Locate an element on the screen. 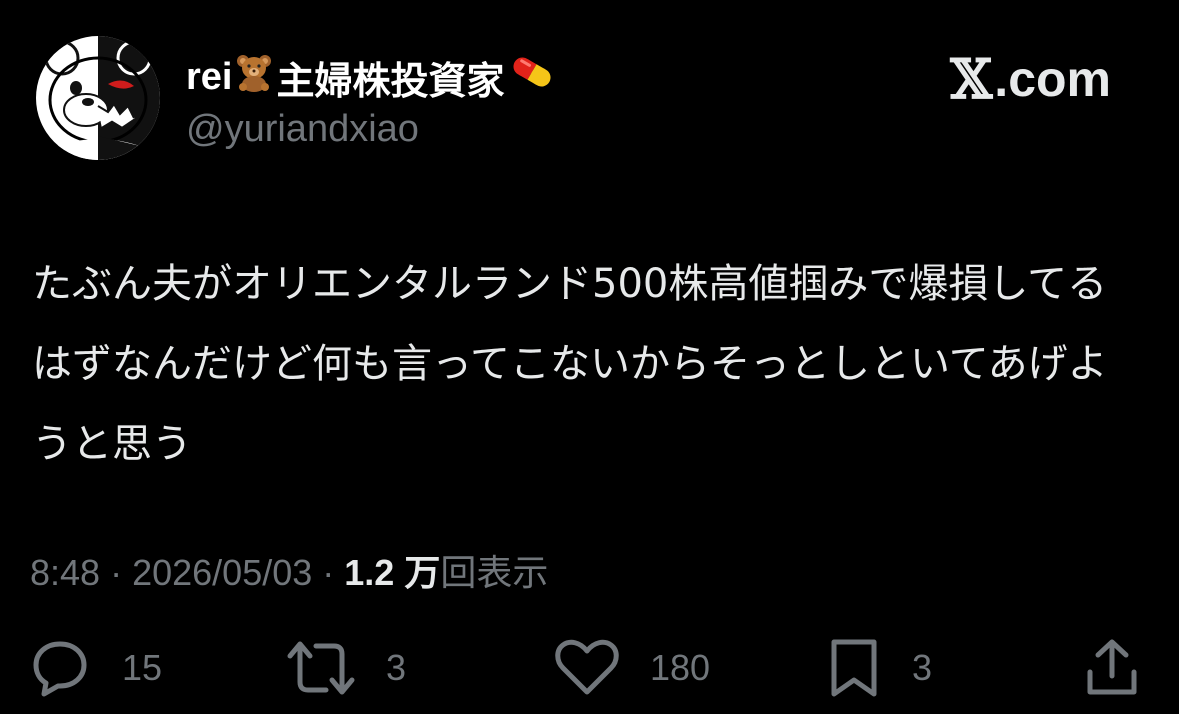 The width and height of the screenshot is (1179, 714). bookmark-icon is located at coordinates (854, 668).